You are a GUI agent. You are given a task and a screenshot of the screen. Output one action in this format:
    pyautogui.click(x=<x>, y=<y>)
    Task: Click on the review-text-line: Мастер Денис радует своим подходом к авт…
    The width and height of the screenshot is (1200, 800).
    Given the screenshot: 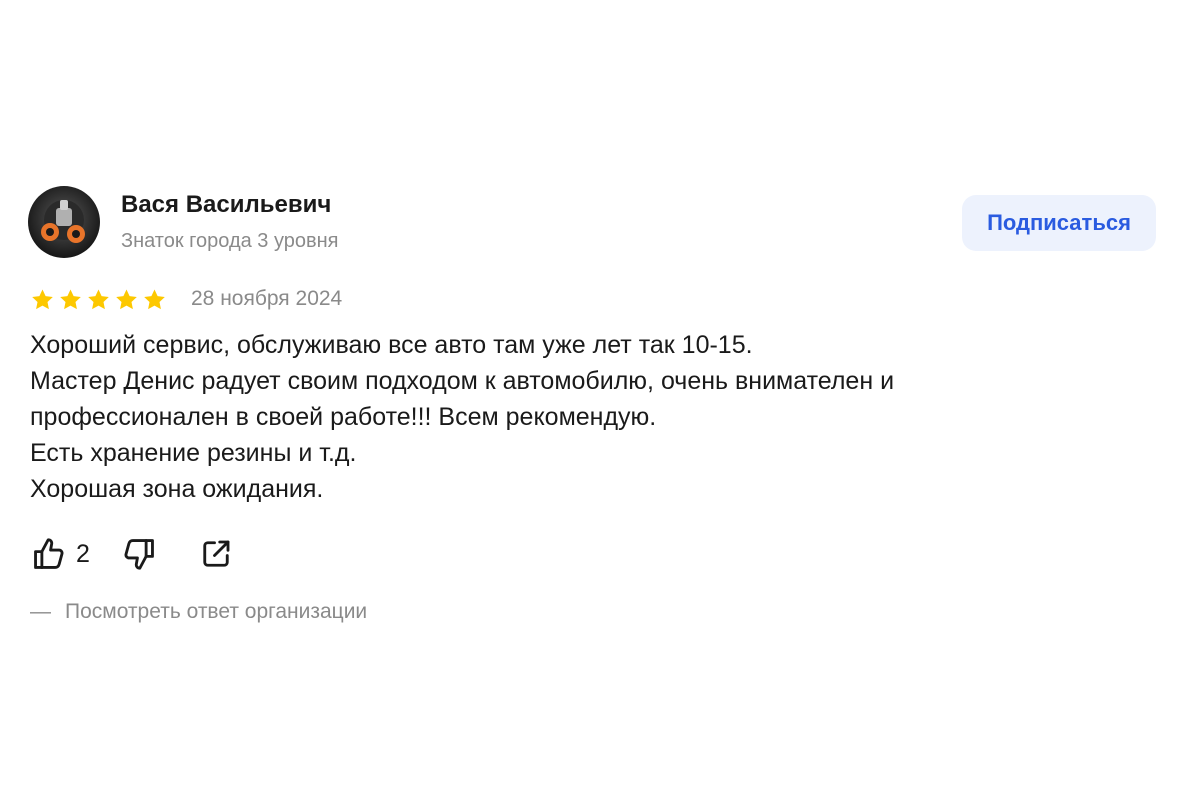 What is the action you would take?
    pyautogui.click(x=462, y=381)
    